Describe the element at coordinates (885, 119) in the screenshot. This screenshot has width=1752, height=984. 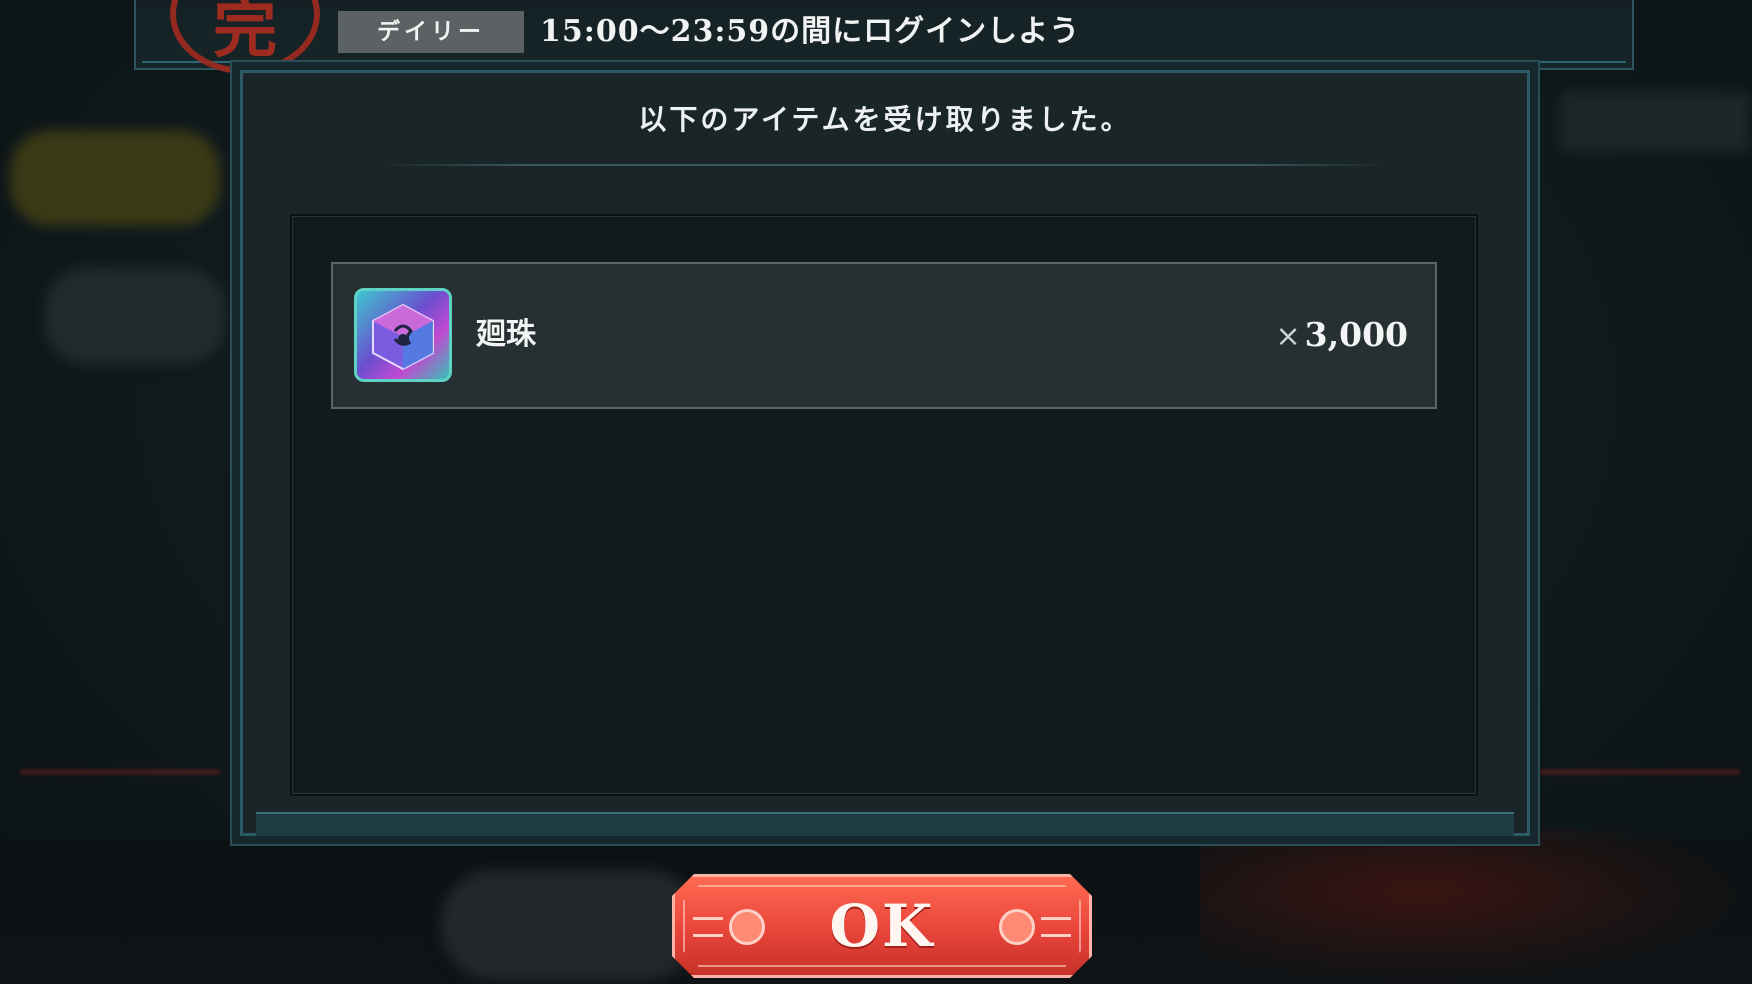
I see `dialog-title: 以下のアイテムを受け取りました。` at that location.